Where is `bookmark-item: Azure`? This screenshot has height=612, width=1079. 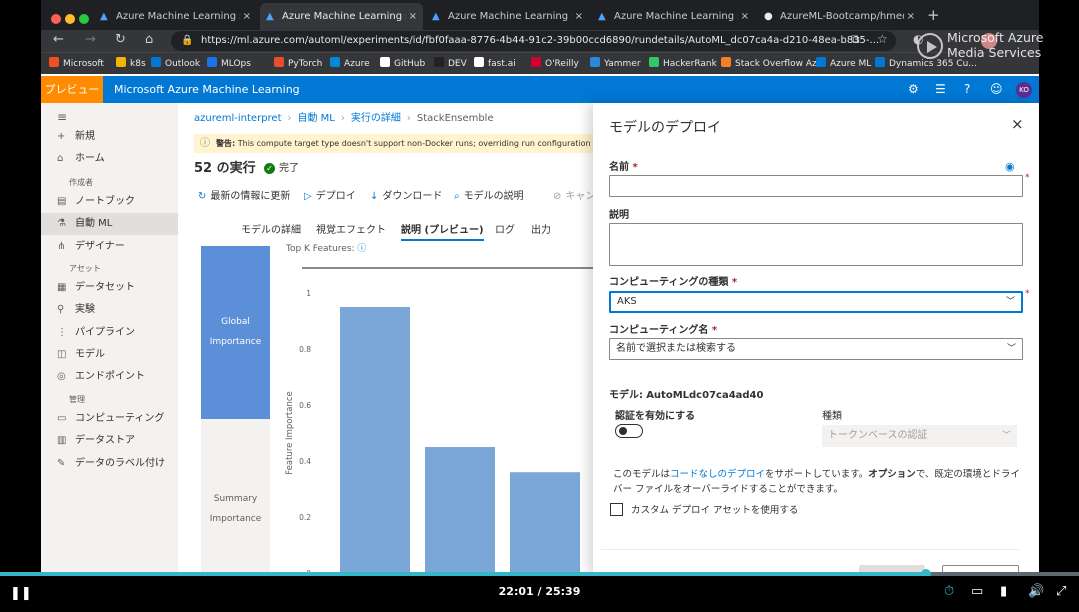
bookmark-item: Azure is located at coordinates (350, 64).